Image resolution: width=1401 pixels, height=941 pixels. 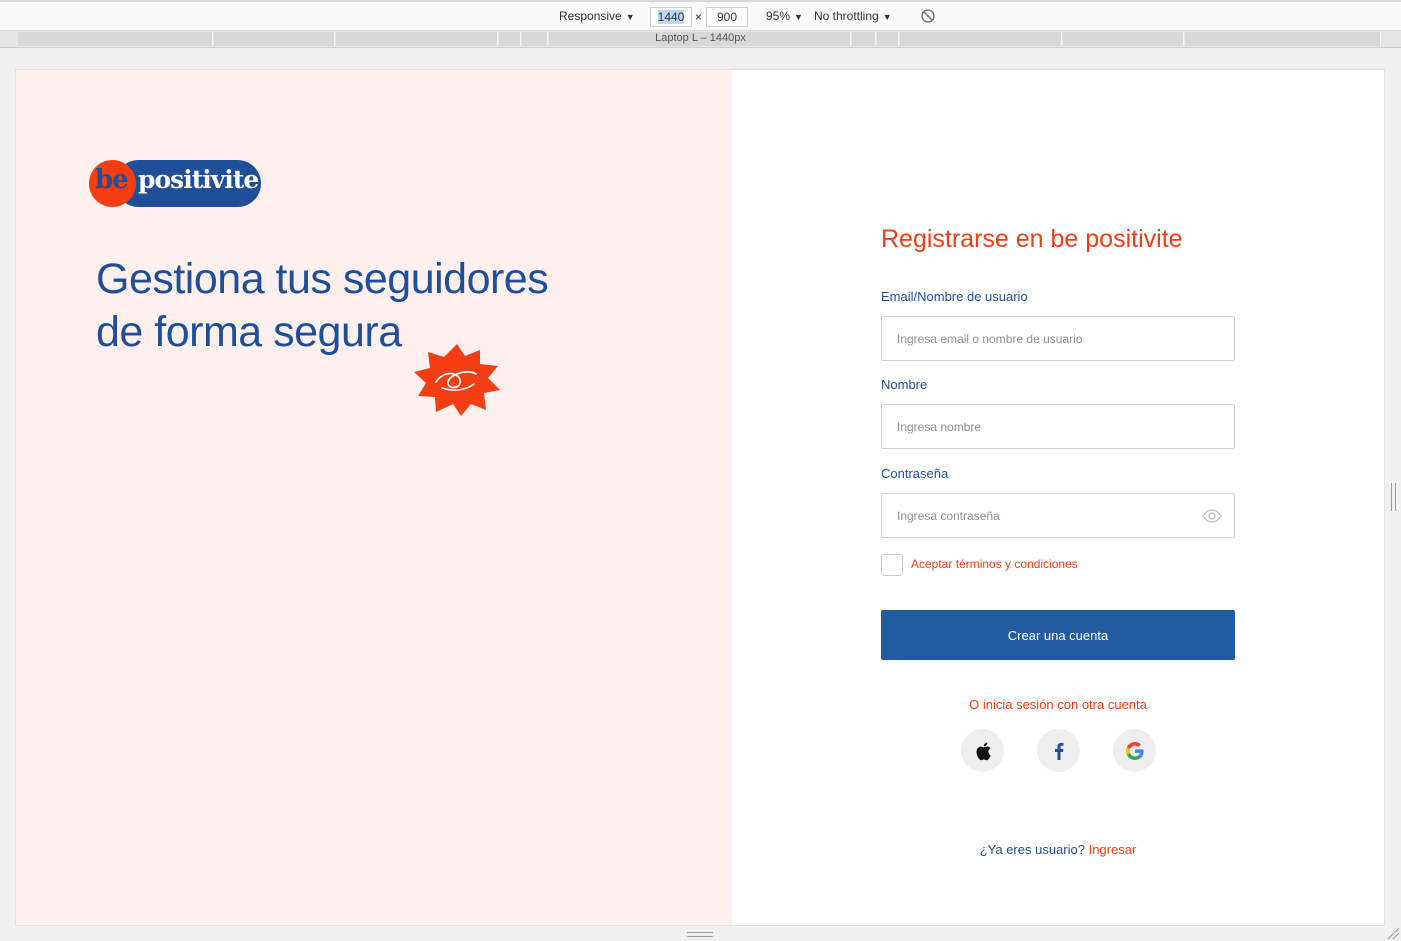 I want to click on zoom-select: 95% ▼, so click(x=784, y=16).